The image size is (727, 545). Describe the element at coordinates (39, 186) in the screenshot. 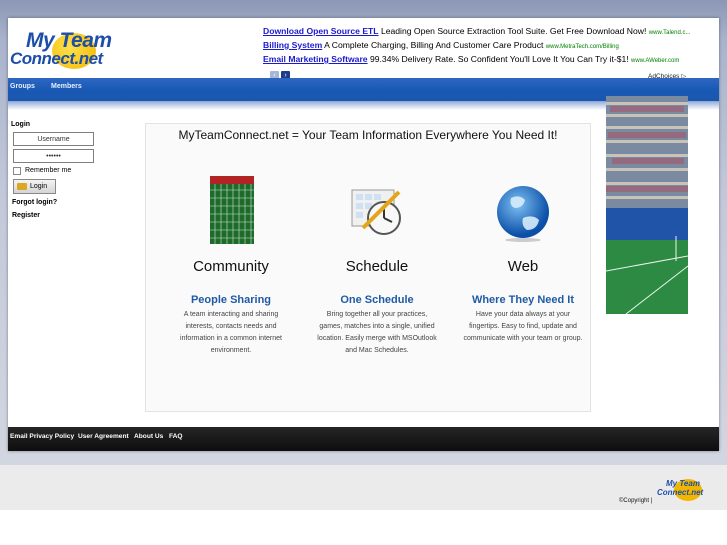

I see `login-button-label: Login` at that location.